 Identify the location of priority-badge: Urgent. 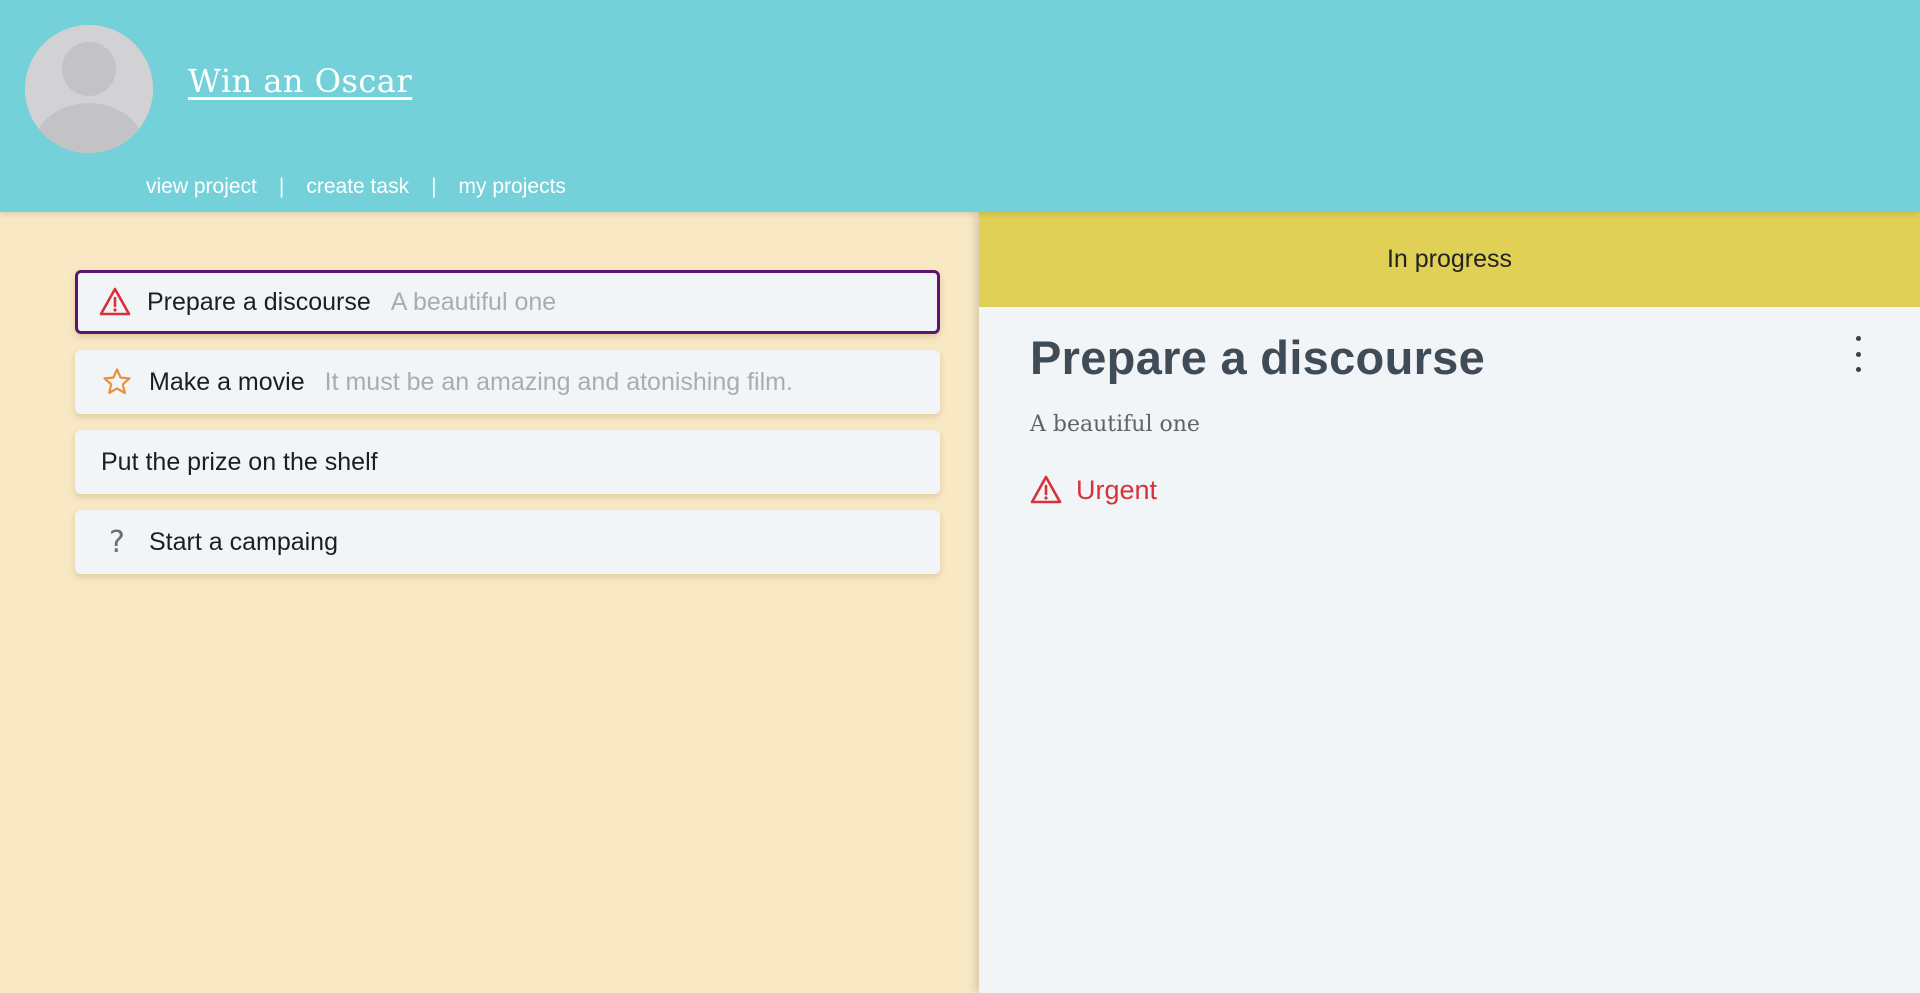
(1093, 490).